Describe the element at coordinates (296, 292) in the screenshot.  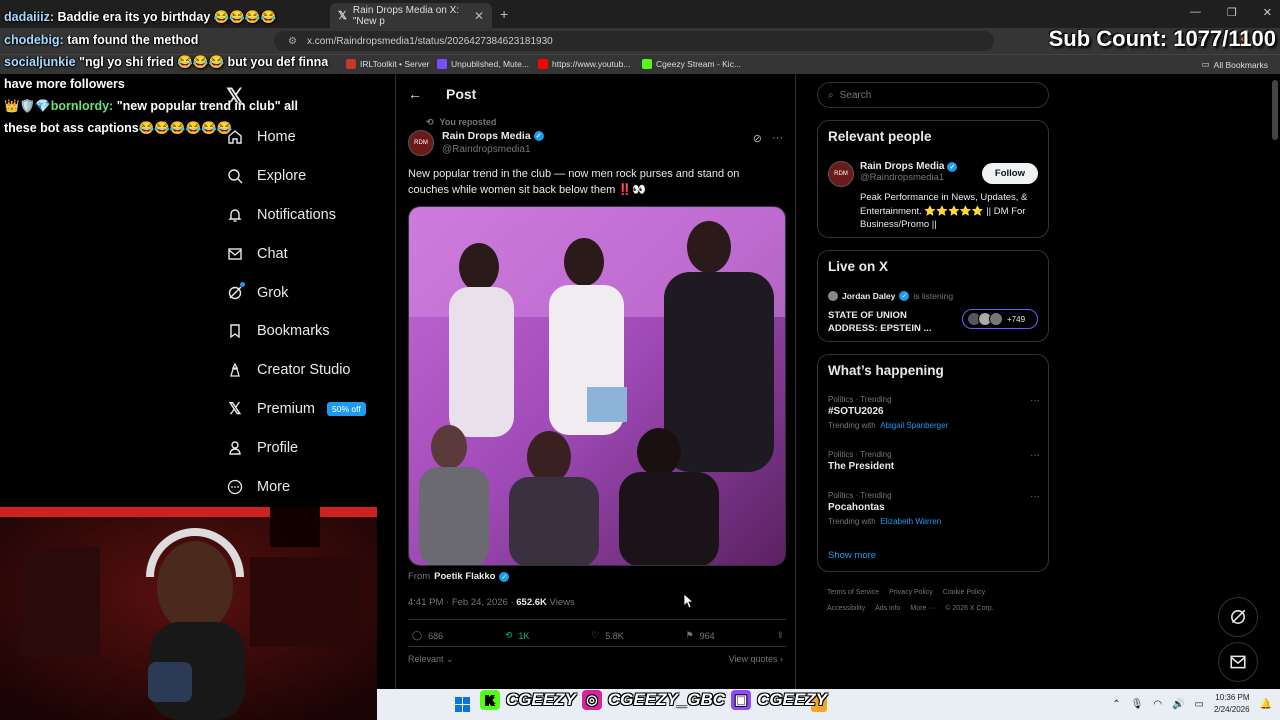
I see `nav-grok: Grok` at that location.